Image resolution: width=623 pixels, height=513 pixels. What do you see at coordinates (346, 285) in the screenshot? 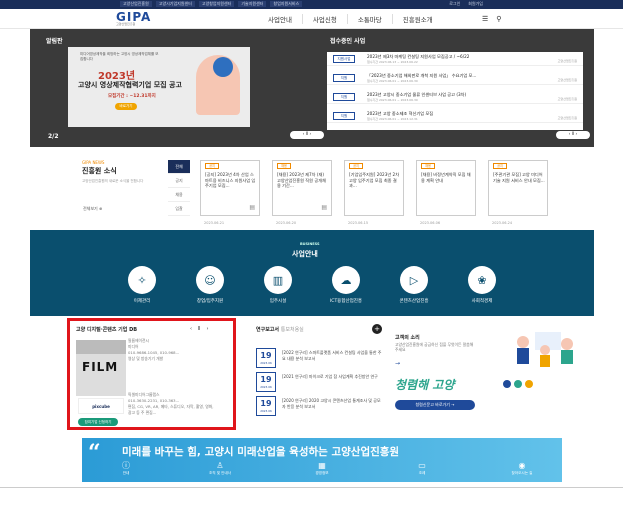
I see `business-item: ☁ ICT융합산업진흥` at bounding box center [346, 285].